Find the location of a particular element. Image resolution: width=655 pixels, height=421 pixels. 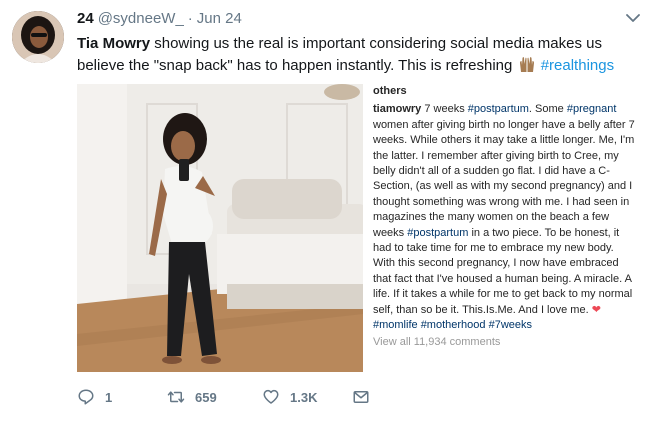

caption-part: . Some is located at coordinates (547, 109).